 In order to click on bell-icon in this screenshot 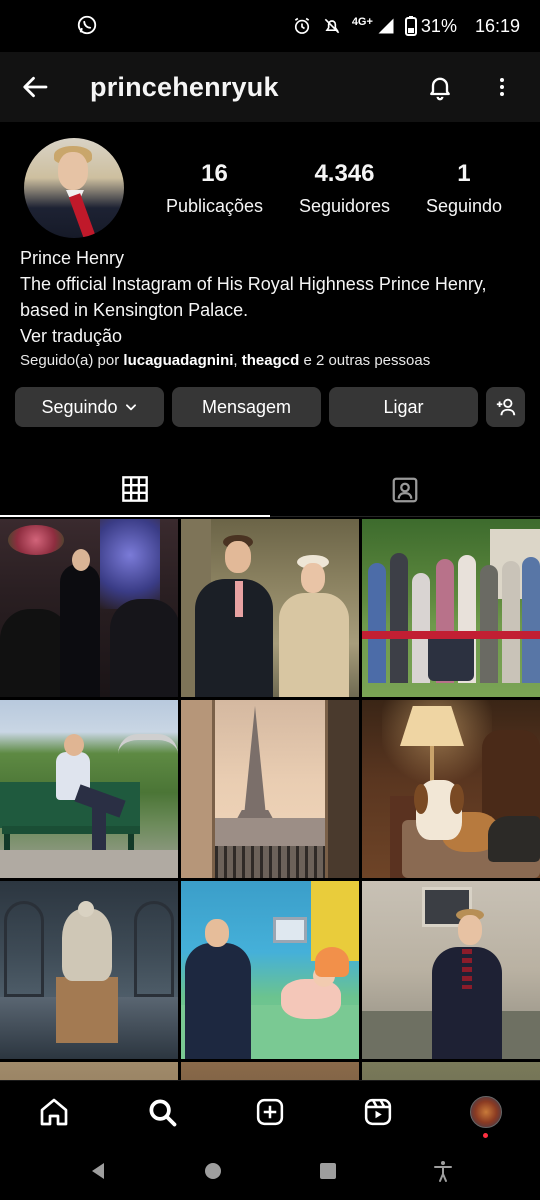, I will do `click(440, 89)`.